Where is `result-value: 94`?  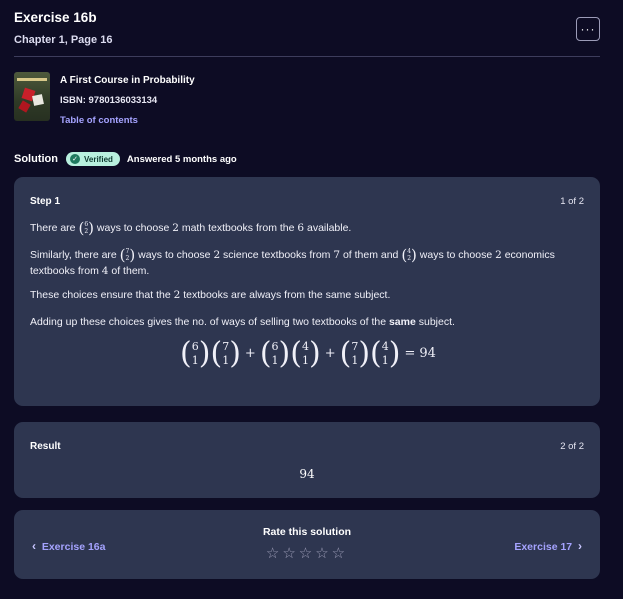 result-value: 94 is located at coordinates (307, 474).